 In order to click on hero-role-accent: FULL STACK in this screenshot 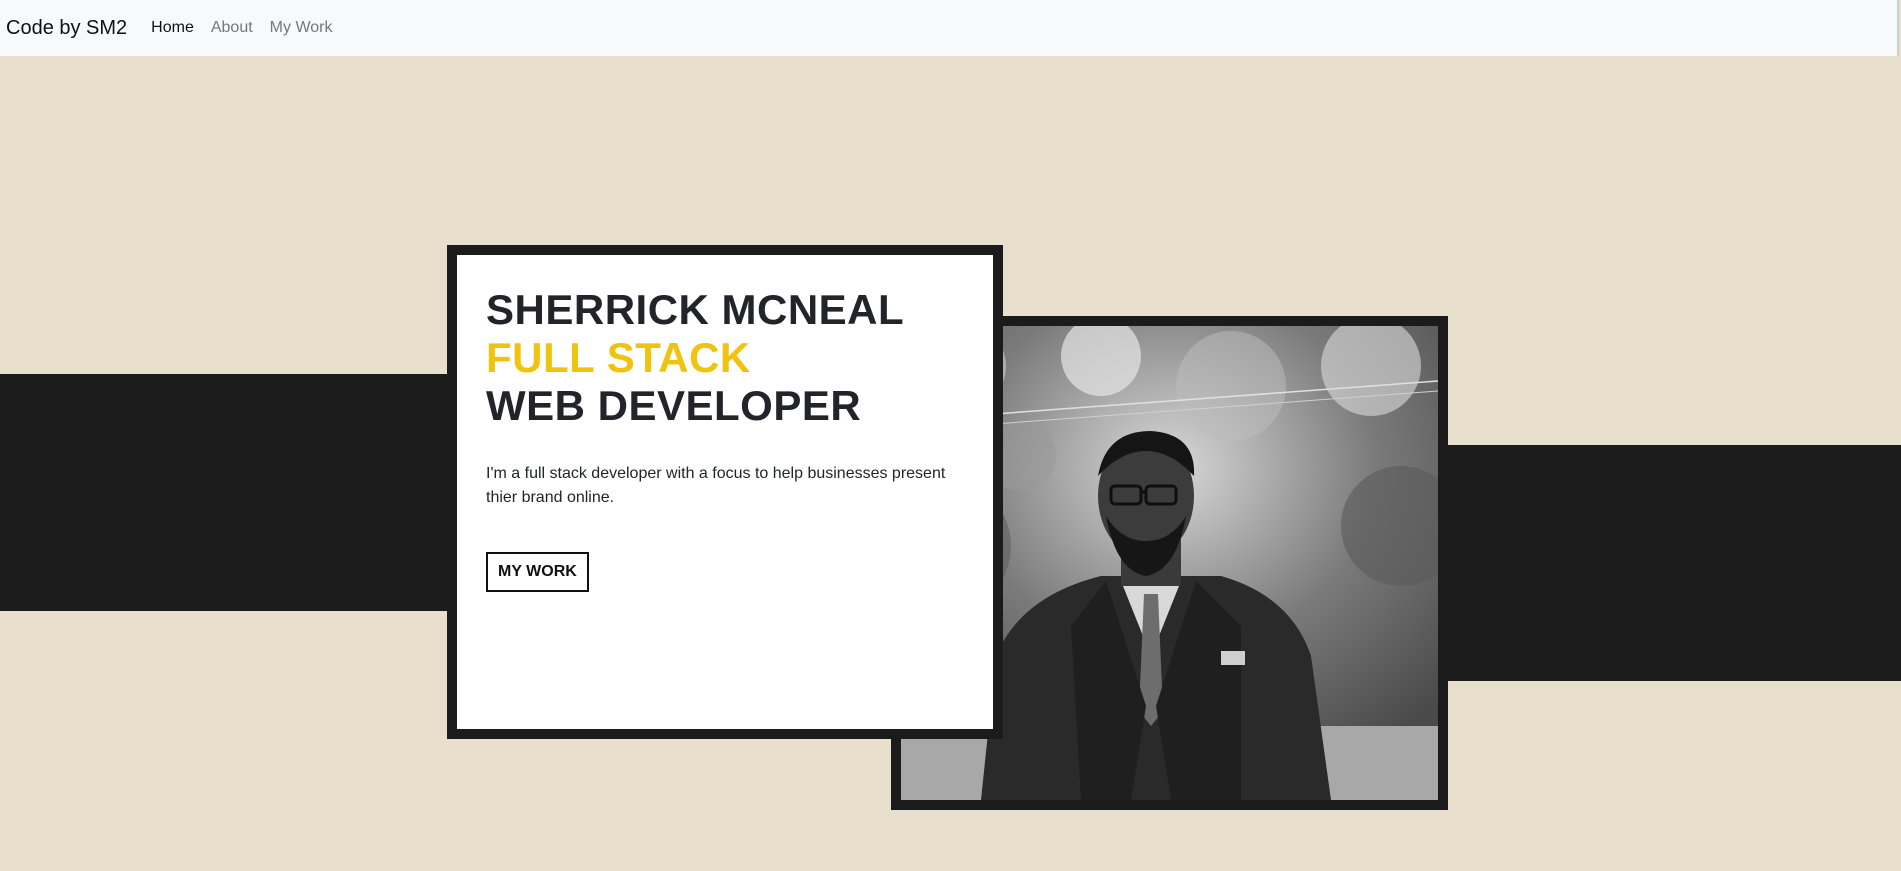, I will do `click(618, 357)`.